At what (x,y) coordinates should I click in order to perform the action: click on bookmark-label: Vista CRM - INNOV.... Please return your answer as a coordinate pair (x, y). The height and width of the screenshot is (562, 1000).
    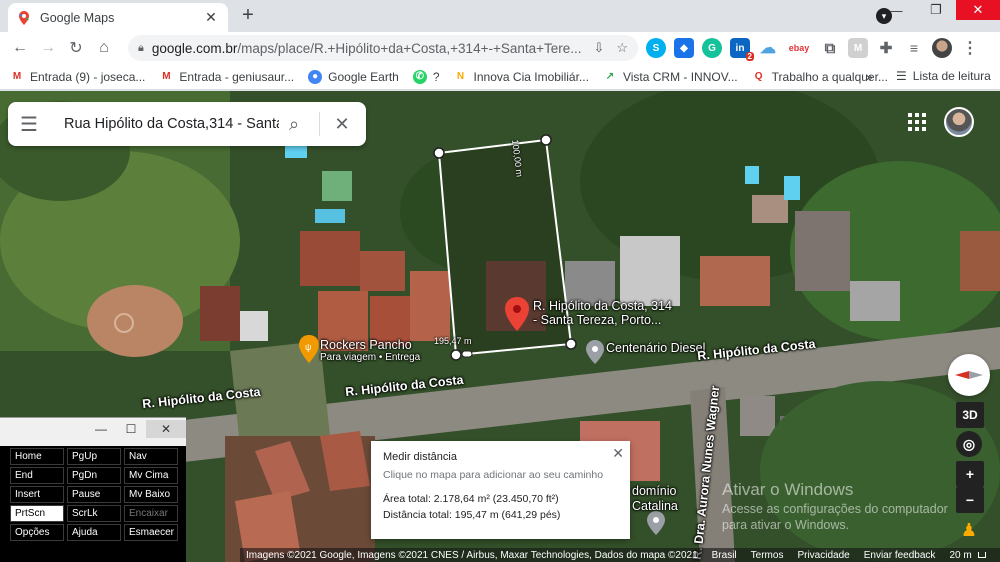
    Looking at the image, I should click on (680, 76).